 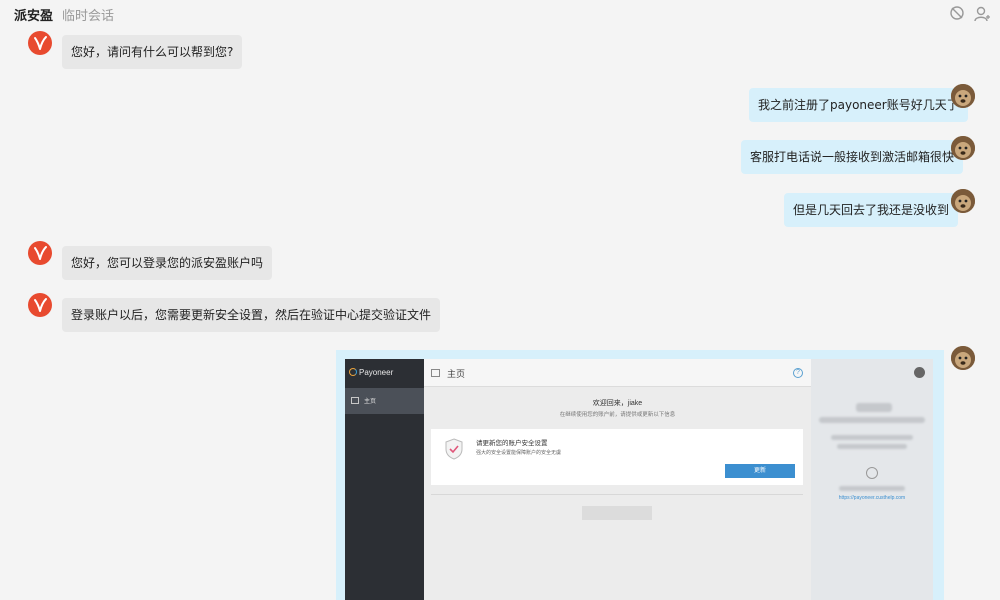 What do you see at coordinates (152, 52) in the screenshot?
I see `message-bubble: 您好，请问有什么可以帮到您?` at bounding box center [152, 52].